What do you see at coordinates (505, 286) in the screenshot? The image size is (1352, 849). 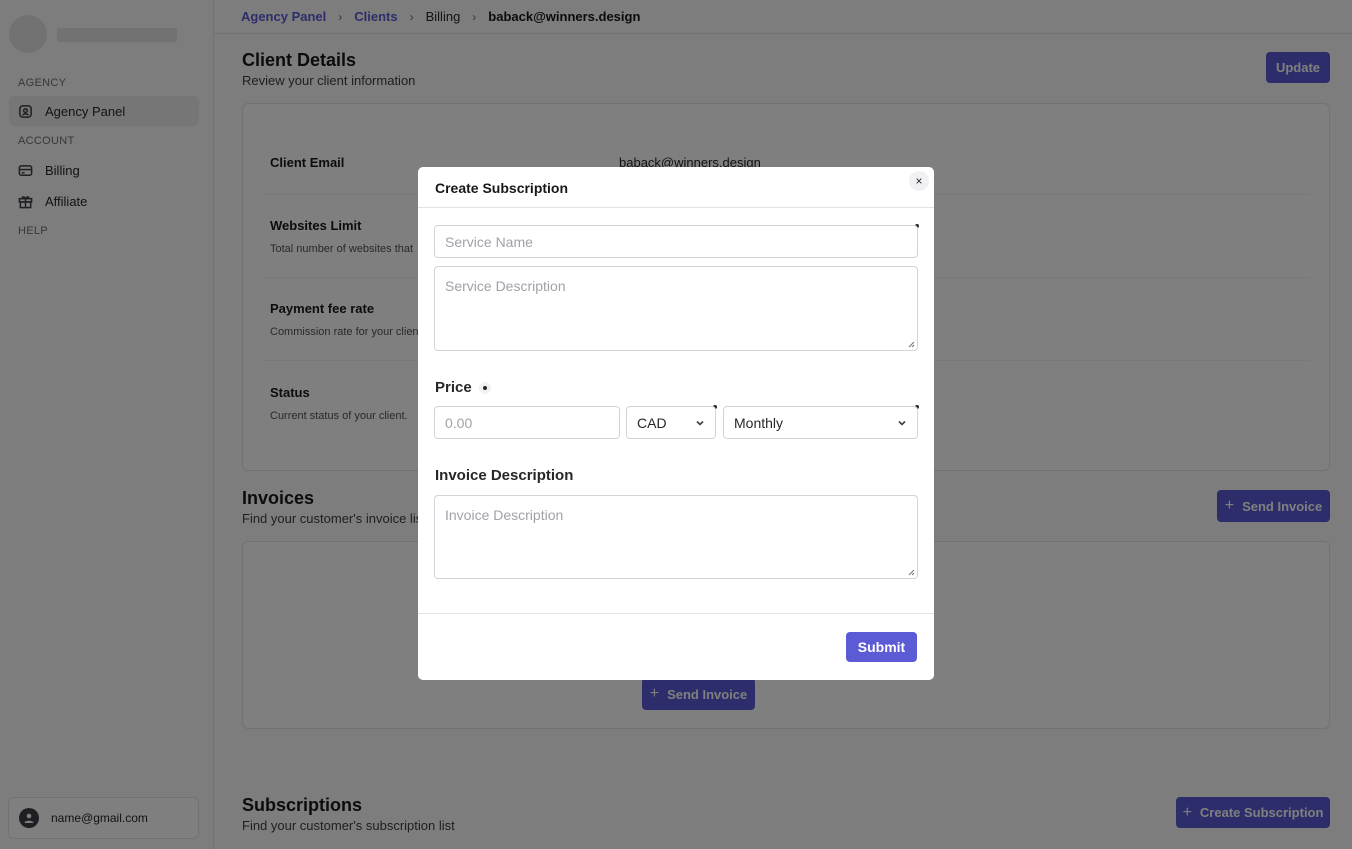 I see `service-description-placeholder: Service Description` at bounding box center [505, 286].